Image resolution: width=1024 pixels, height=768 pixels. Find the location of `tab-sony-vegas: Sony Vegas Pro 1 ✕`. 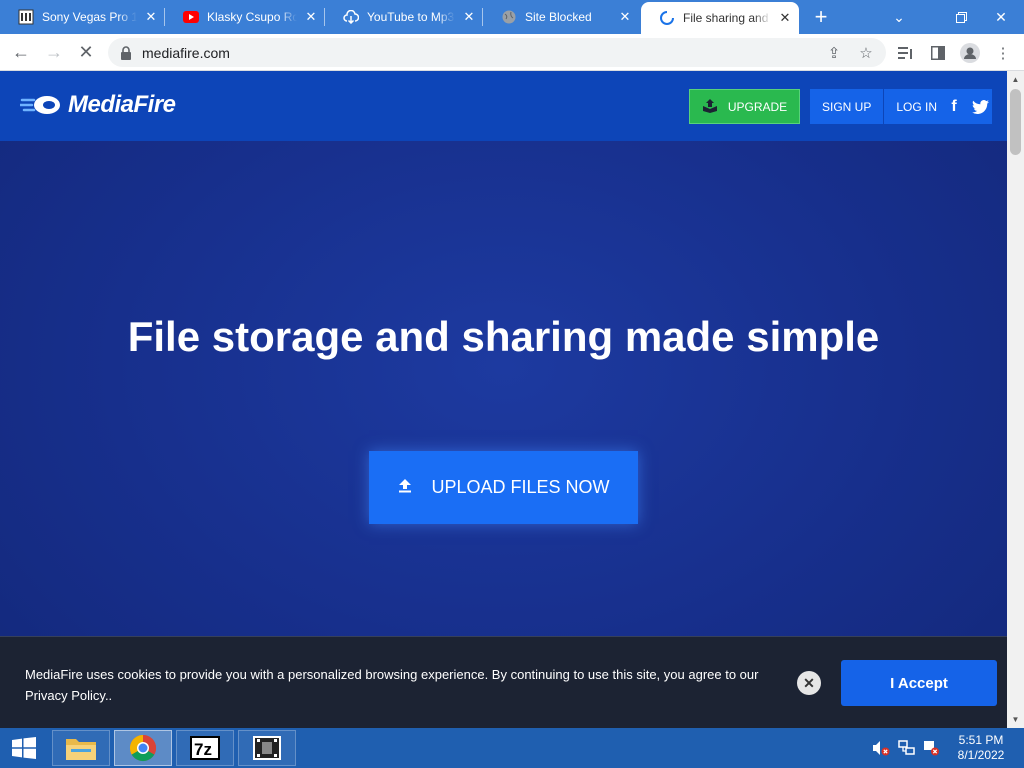

tab-sony-vegas: Sony Vegas Pro 1 ✕ is located at coordinates (82, 17).